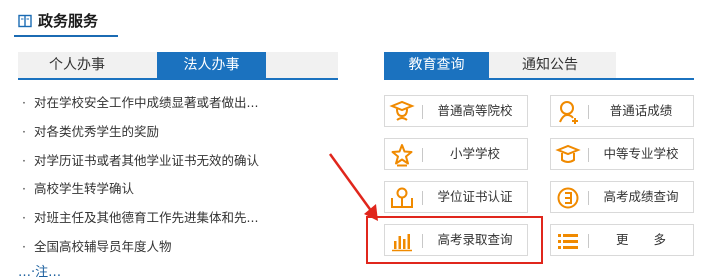 The height and width of the screenshot is (280, 720). I want to click on service-button-universities: 普通高等院校, so click(456, 111).